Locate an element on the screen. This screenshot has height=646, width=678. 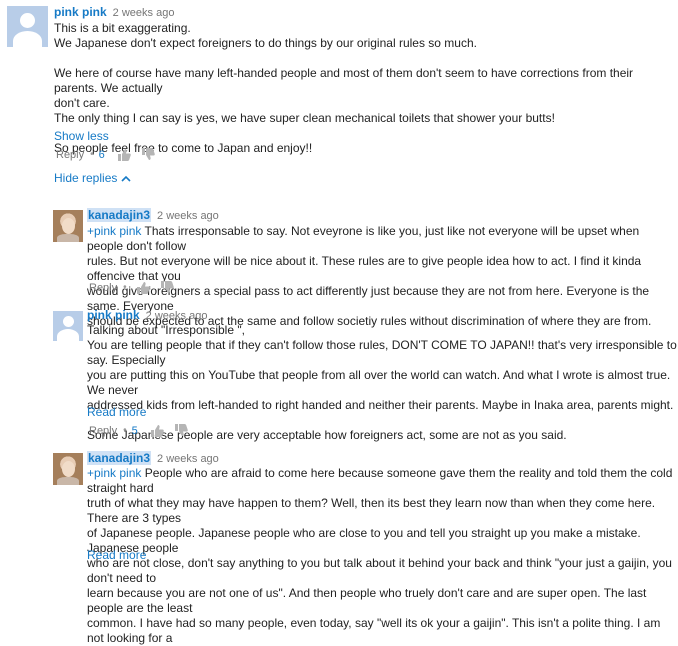
chevron-up-icon is located at coordinates (126, 179).